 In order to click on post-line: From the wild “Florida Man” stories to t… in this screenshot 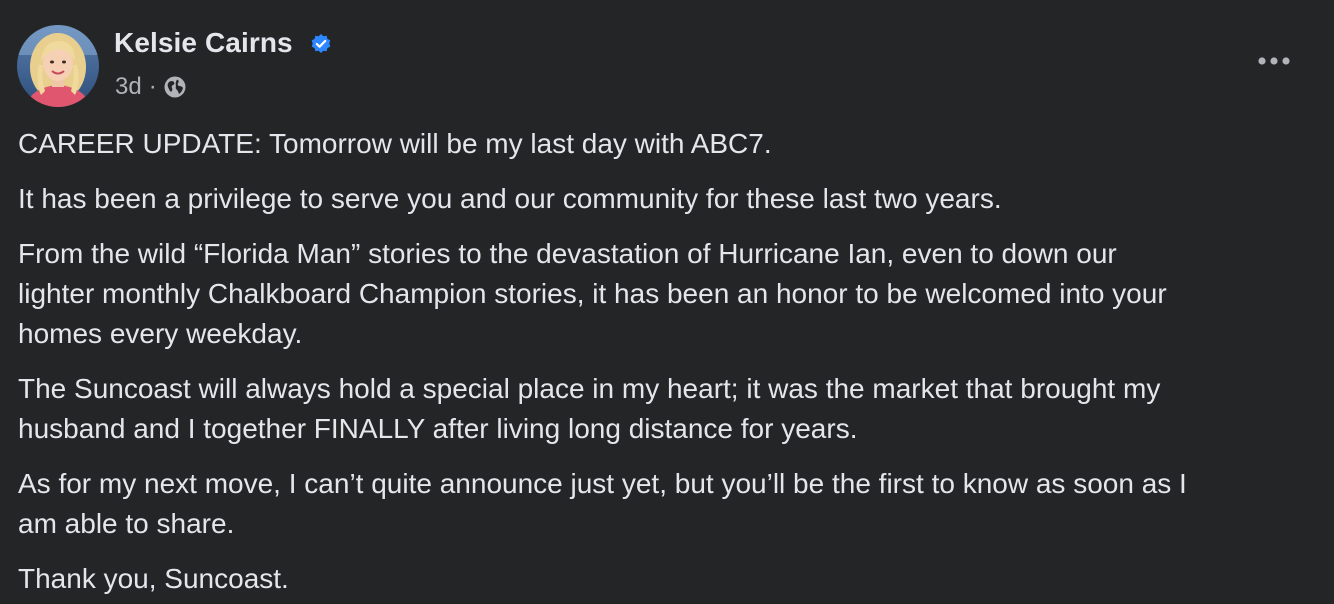, I will do `click(567, 253)`.